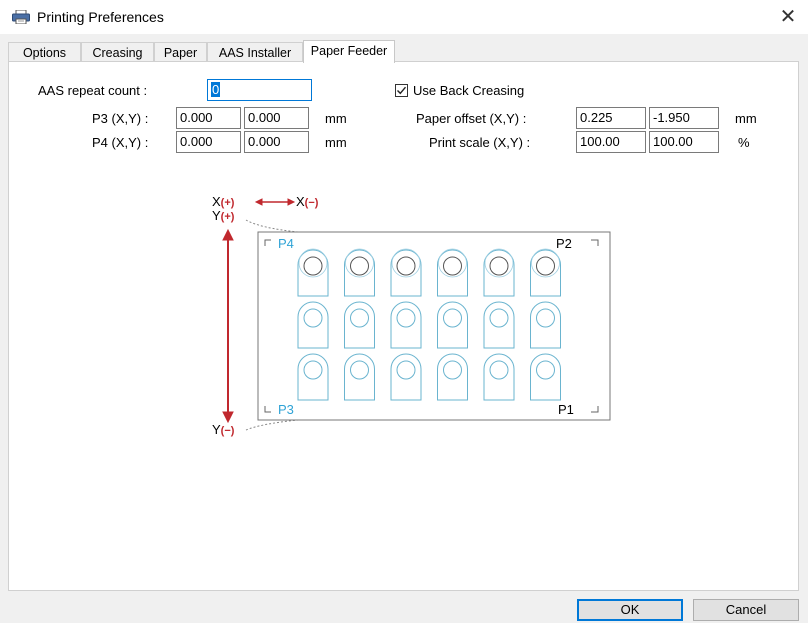 The width and height of the screenshot is (808, 623). Describe the element at coordinates (564, 243) in the screenshot. I see `p2-marker: P2` at that location.